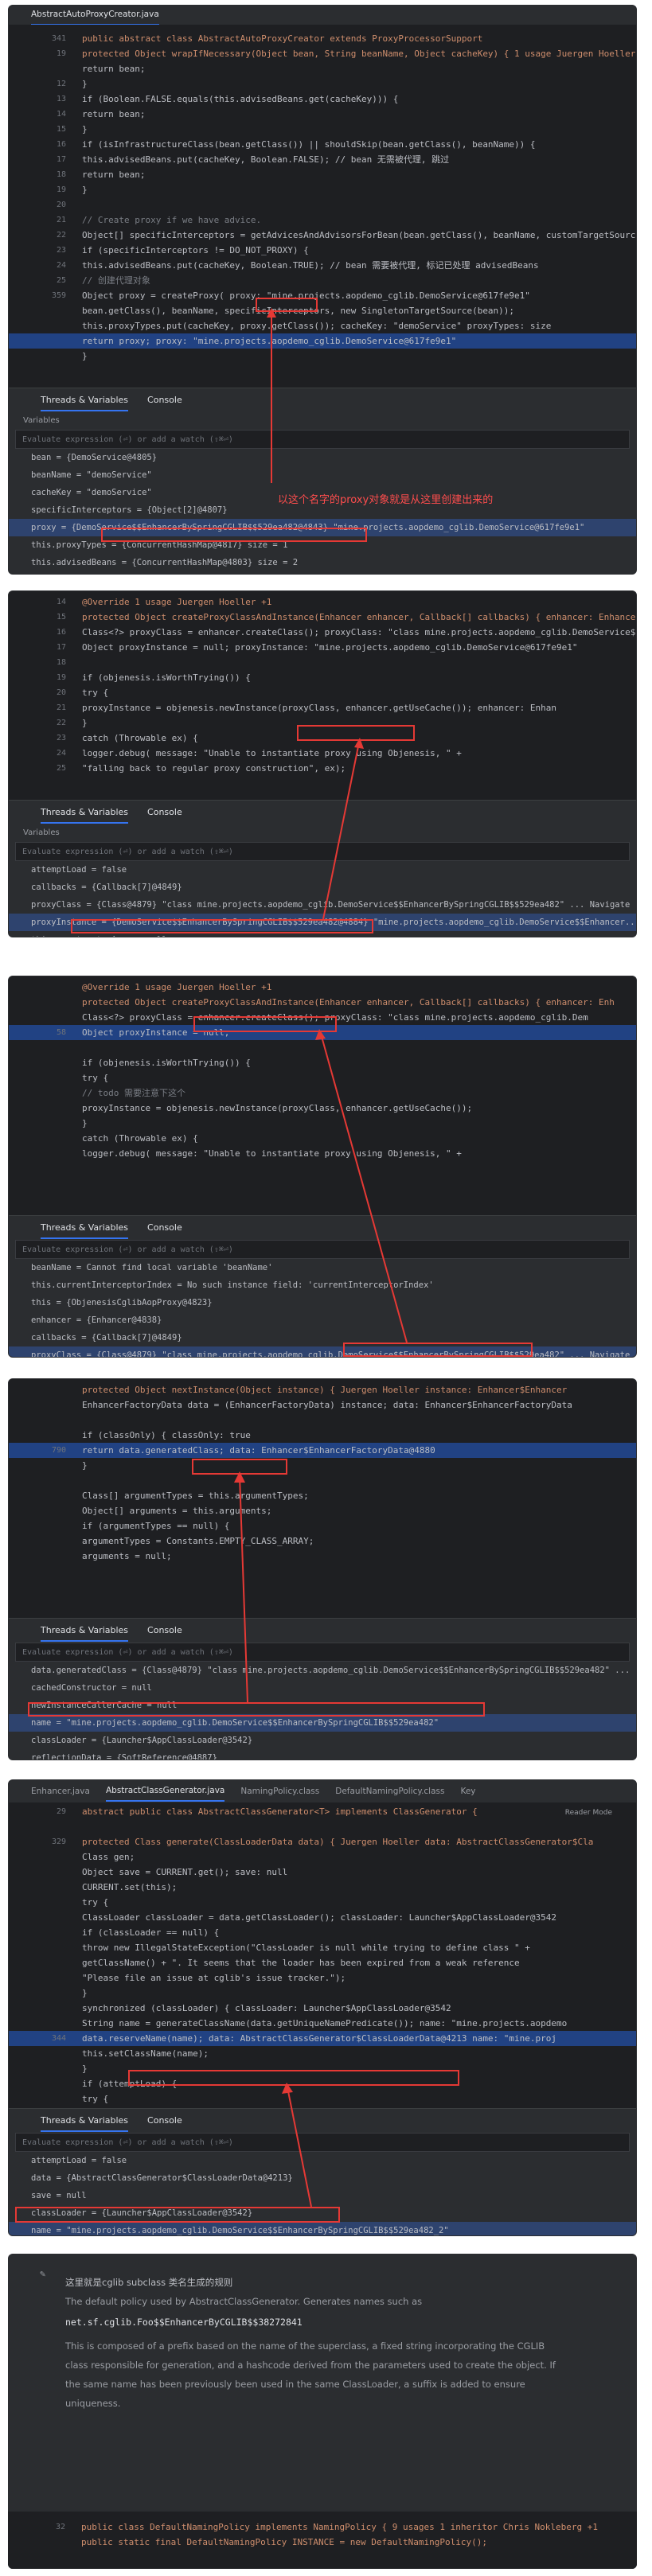 Image resolution: width=652 pixels, height=2576 pixels. What do you see at coordinates (389, 1792) in the screenshot?
I see `tab-default-naming-policy: DefaultNamingPolicy.class` at bounding box center [389, 1792].